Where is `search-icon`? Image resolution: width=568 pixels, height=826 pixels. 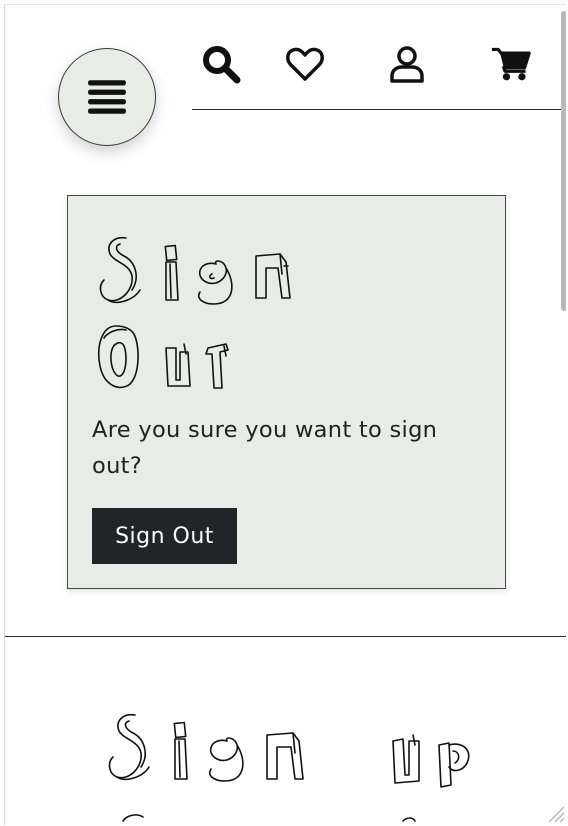 search-icon is located at coordinates (222, 65).